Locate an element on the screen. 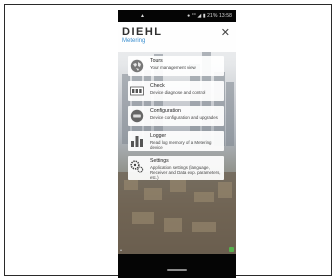 This screenshot has width=336, height=280. menu-item-tours: Tours Your management view is located at coordinates (176, 66).